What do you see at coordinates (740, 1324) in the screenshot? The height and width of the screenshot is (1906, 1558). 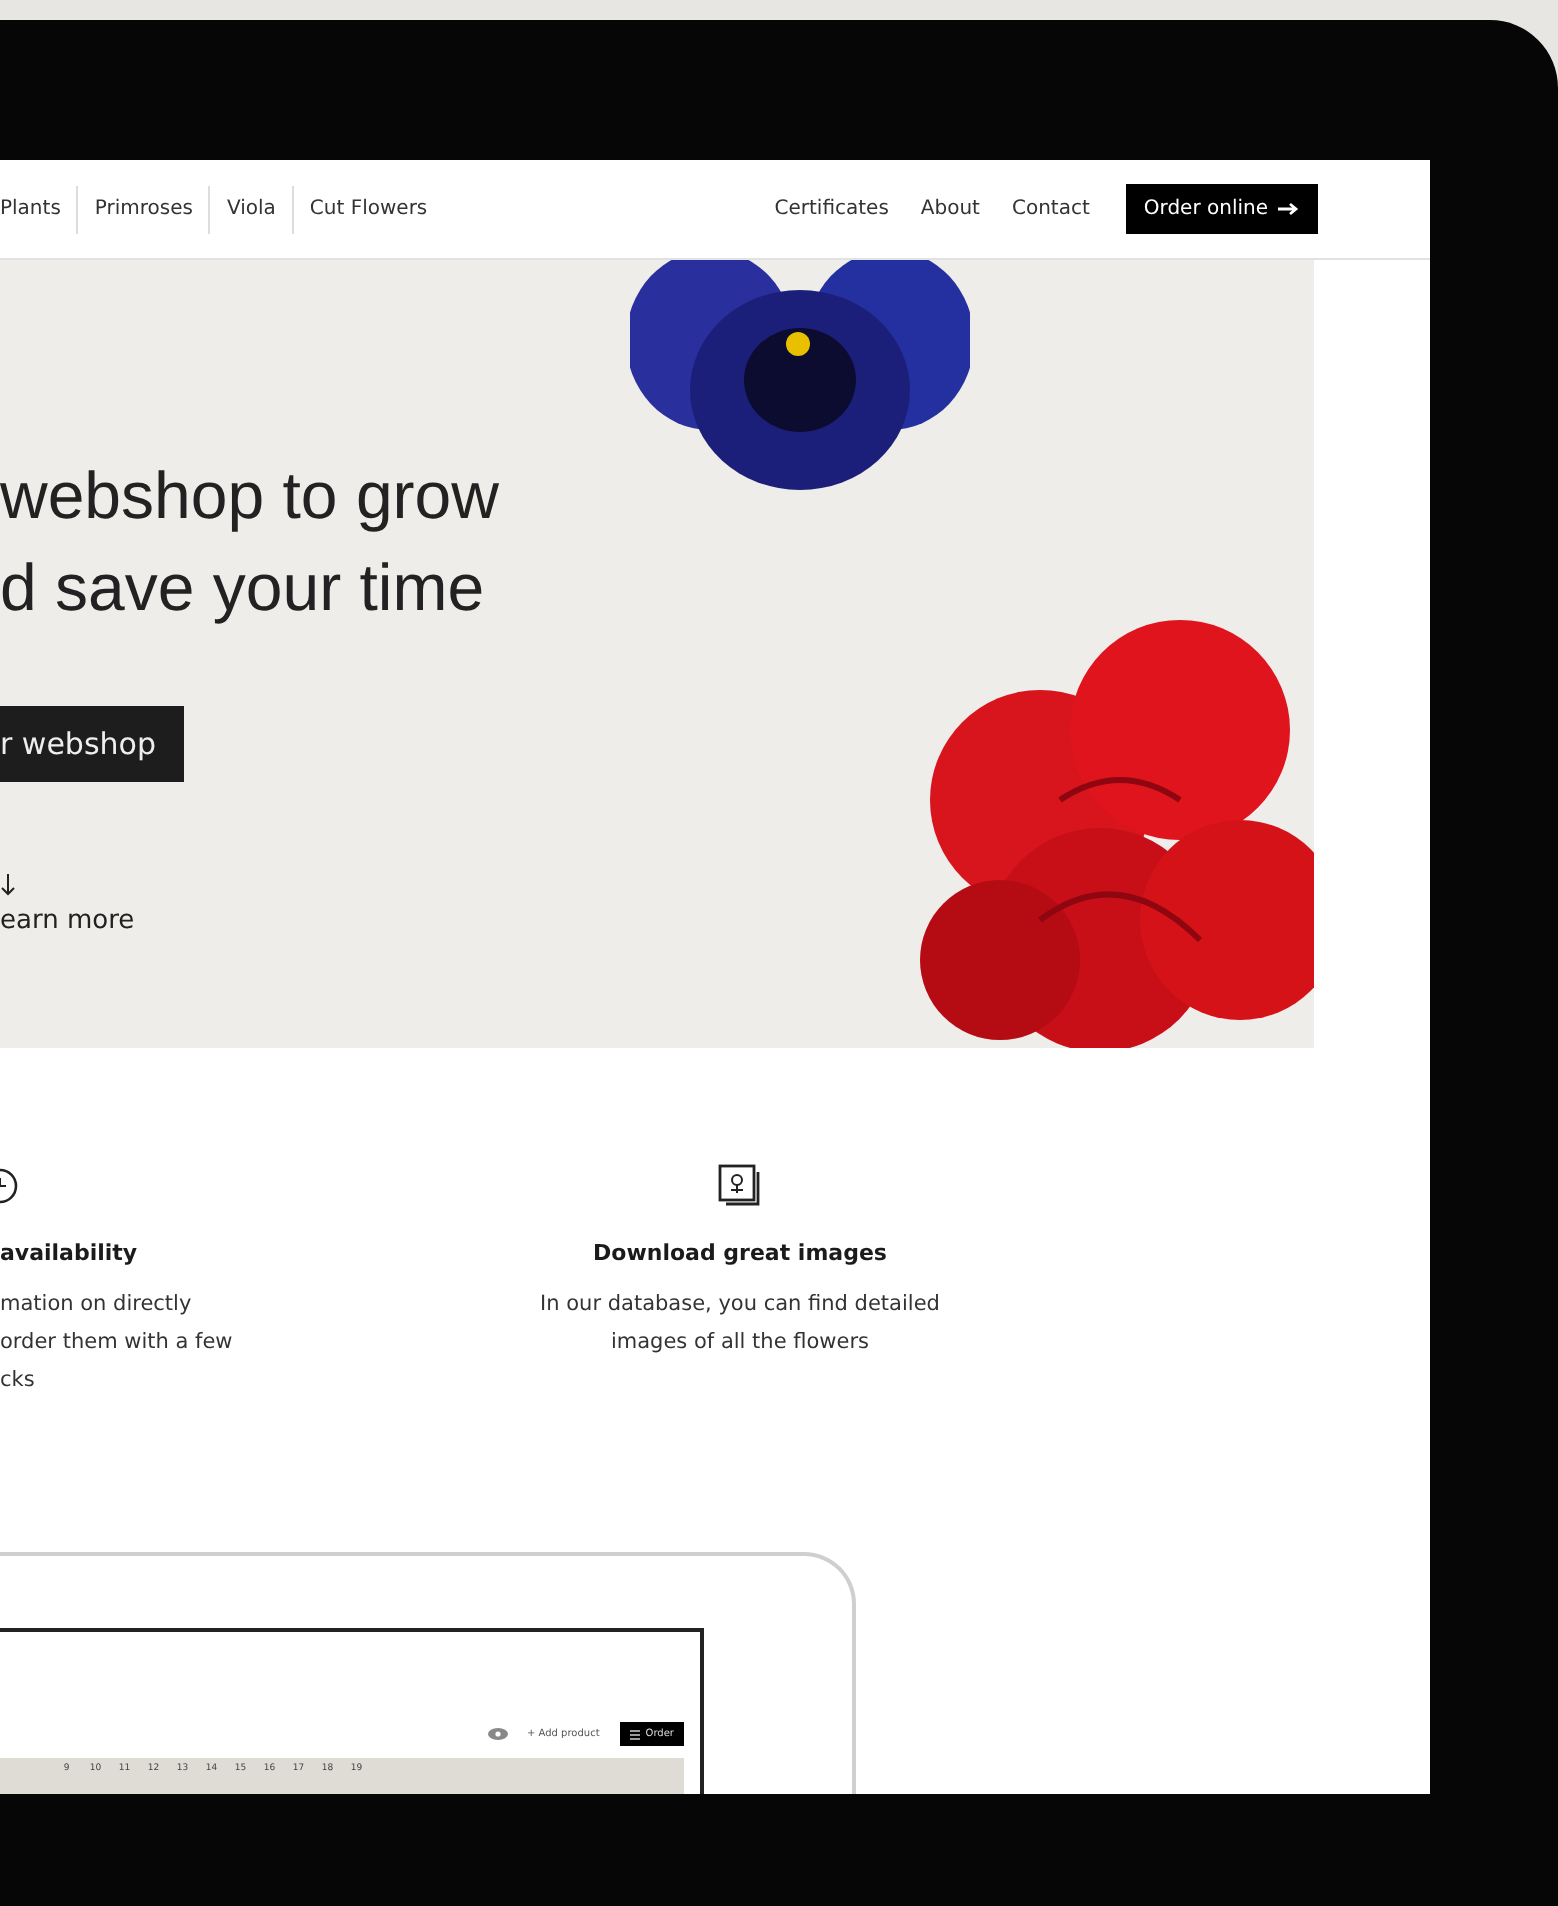 I see `feature-description: In our database, you can find detailed images of all the flowers` at bounding box center [740, 1324].